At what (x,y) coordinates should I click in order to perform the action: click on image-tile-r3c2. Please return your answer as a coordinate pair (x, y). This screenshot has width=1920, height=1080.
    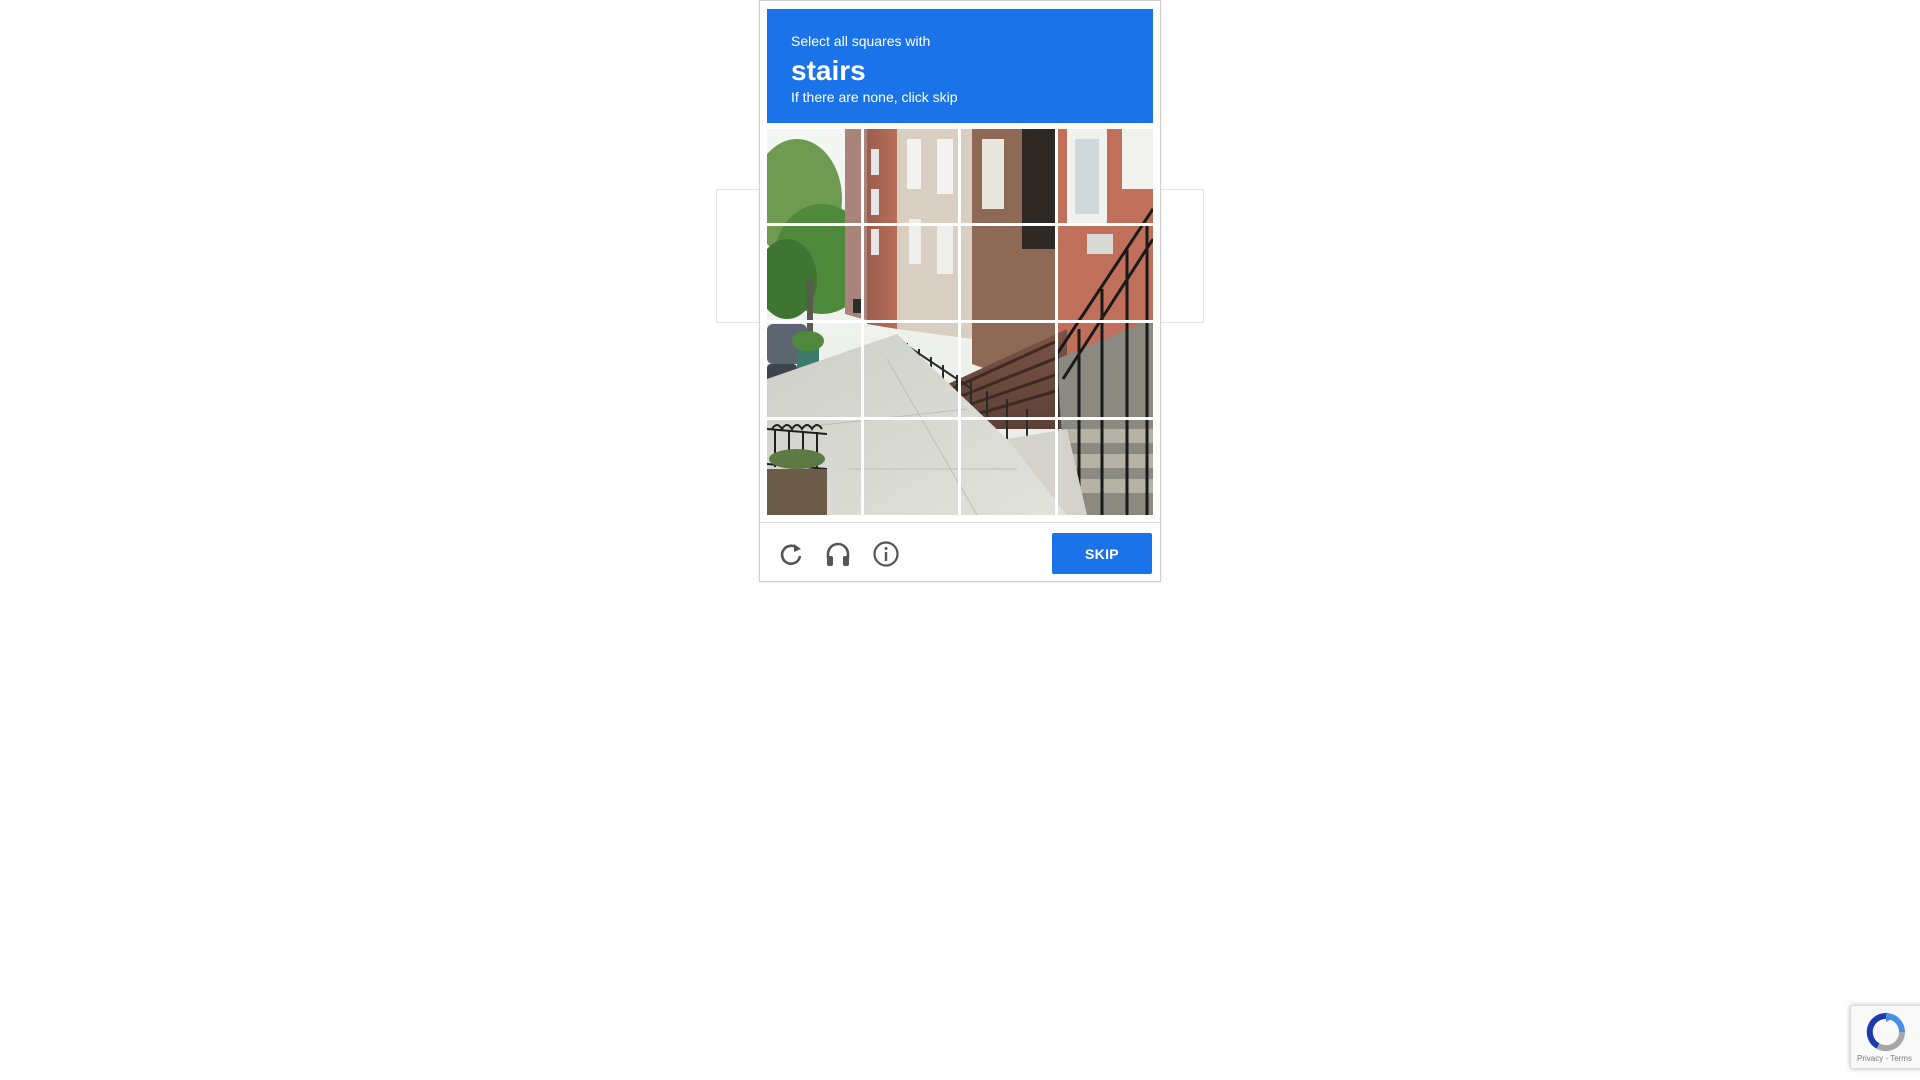
    Looking at the image, I should click on (911, 370).